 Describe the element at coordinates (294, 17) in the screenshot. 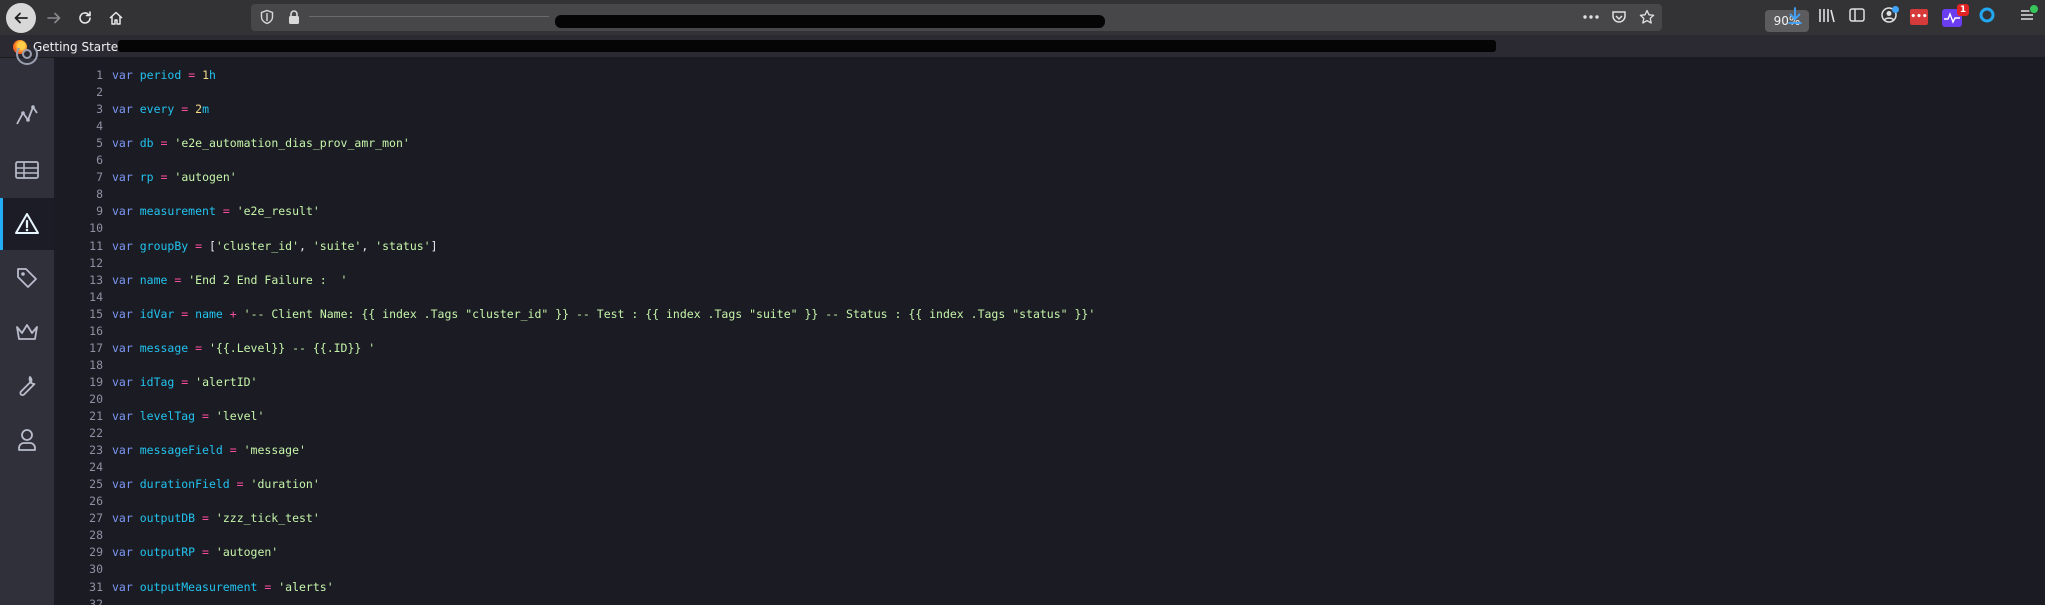

I see `lock-icon` at that location.